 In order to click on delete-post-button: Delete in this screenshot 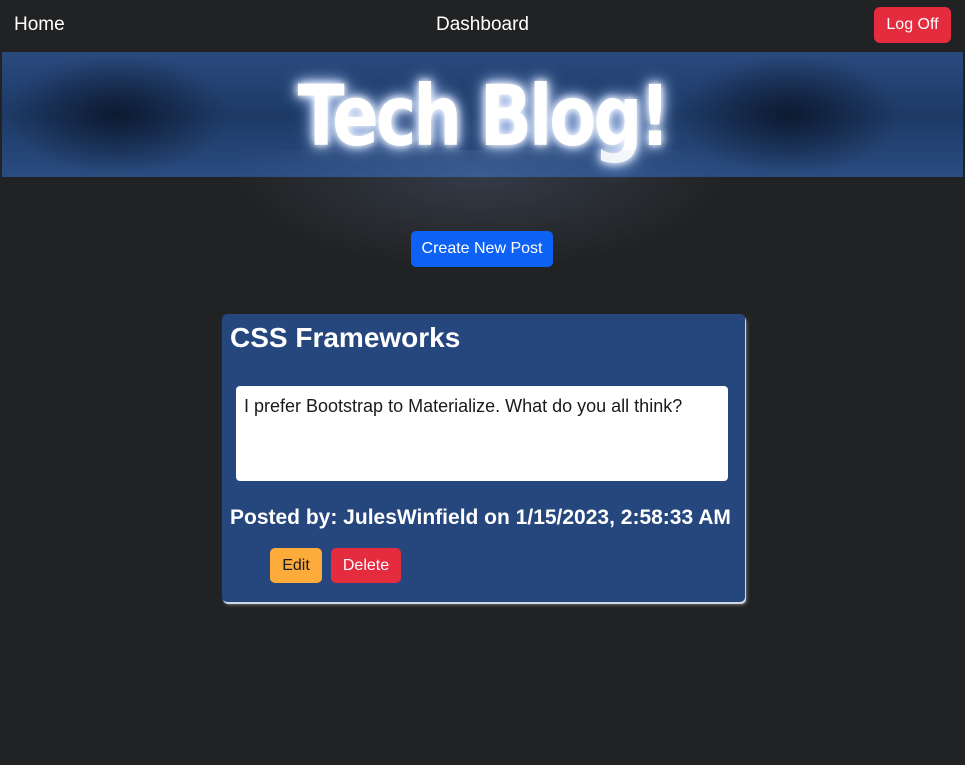, I will do `click(366, 565)`.